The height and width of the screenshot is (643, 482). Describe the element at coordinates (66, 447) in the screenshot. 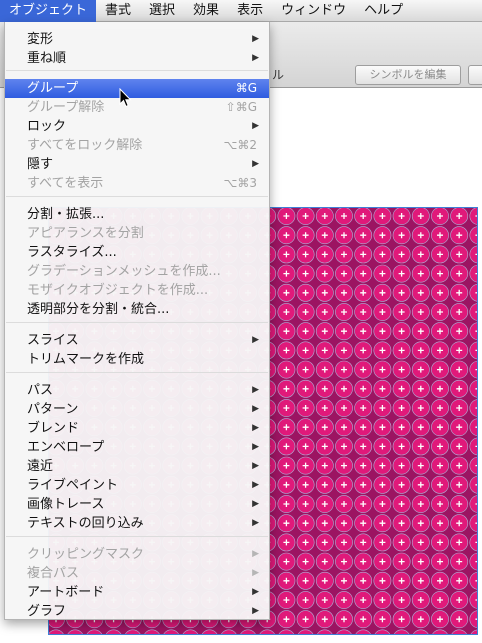

I see `menu-item-label: エンベロープ` at that location.